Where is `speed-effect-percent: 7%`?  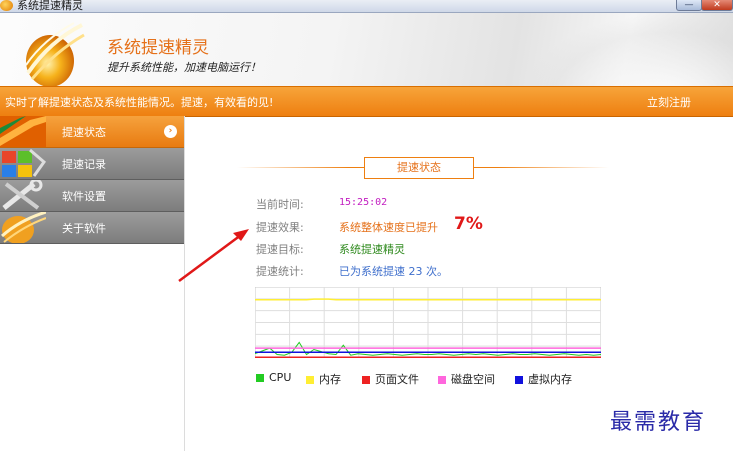
speed-effect-percent: 7% is located at coordinates (468, 224).